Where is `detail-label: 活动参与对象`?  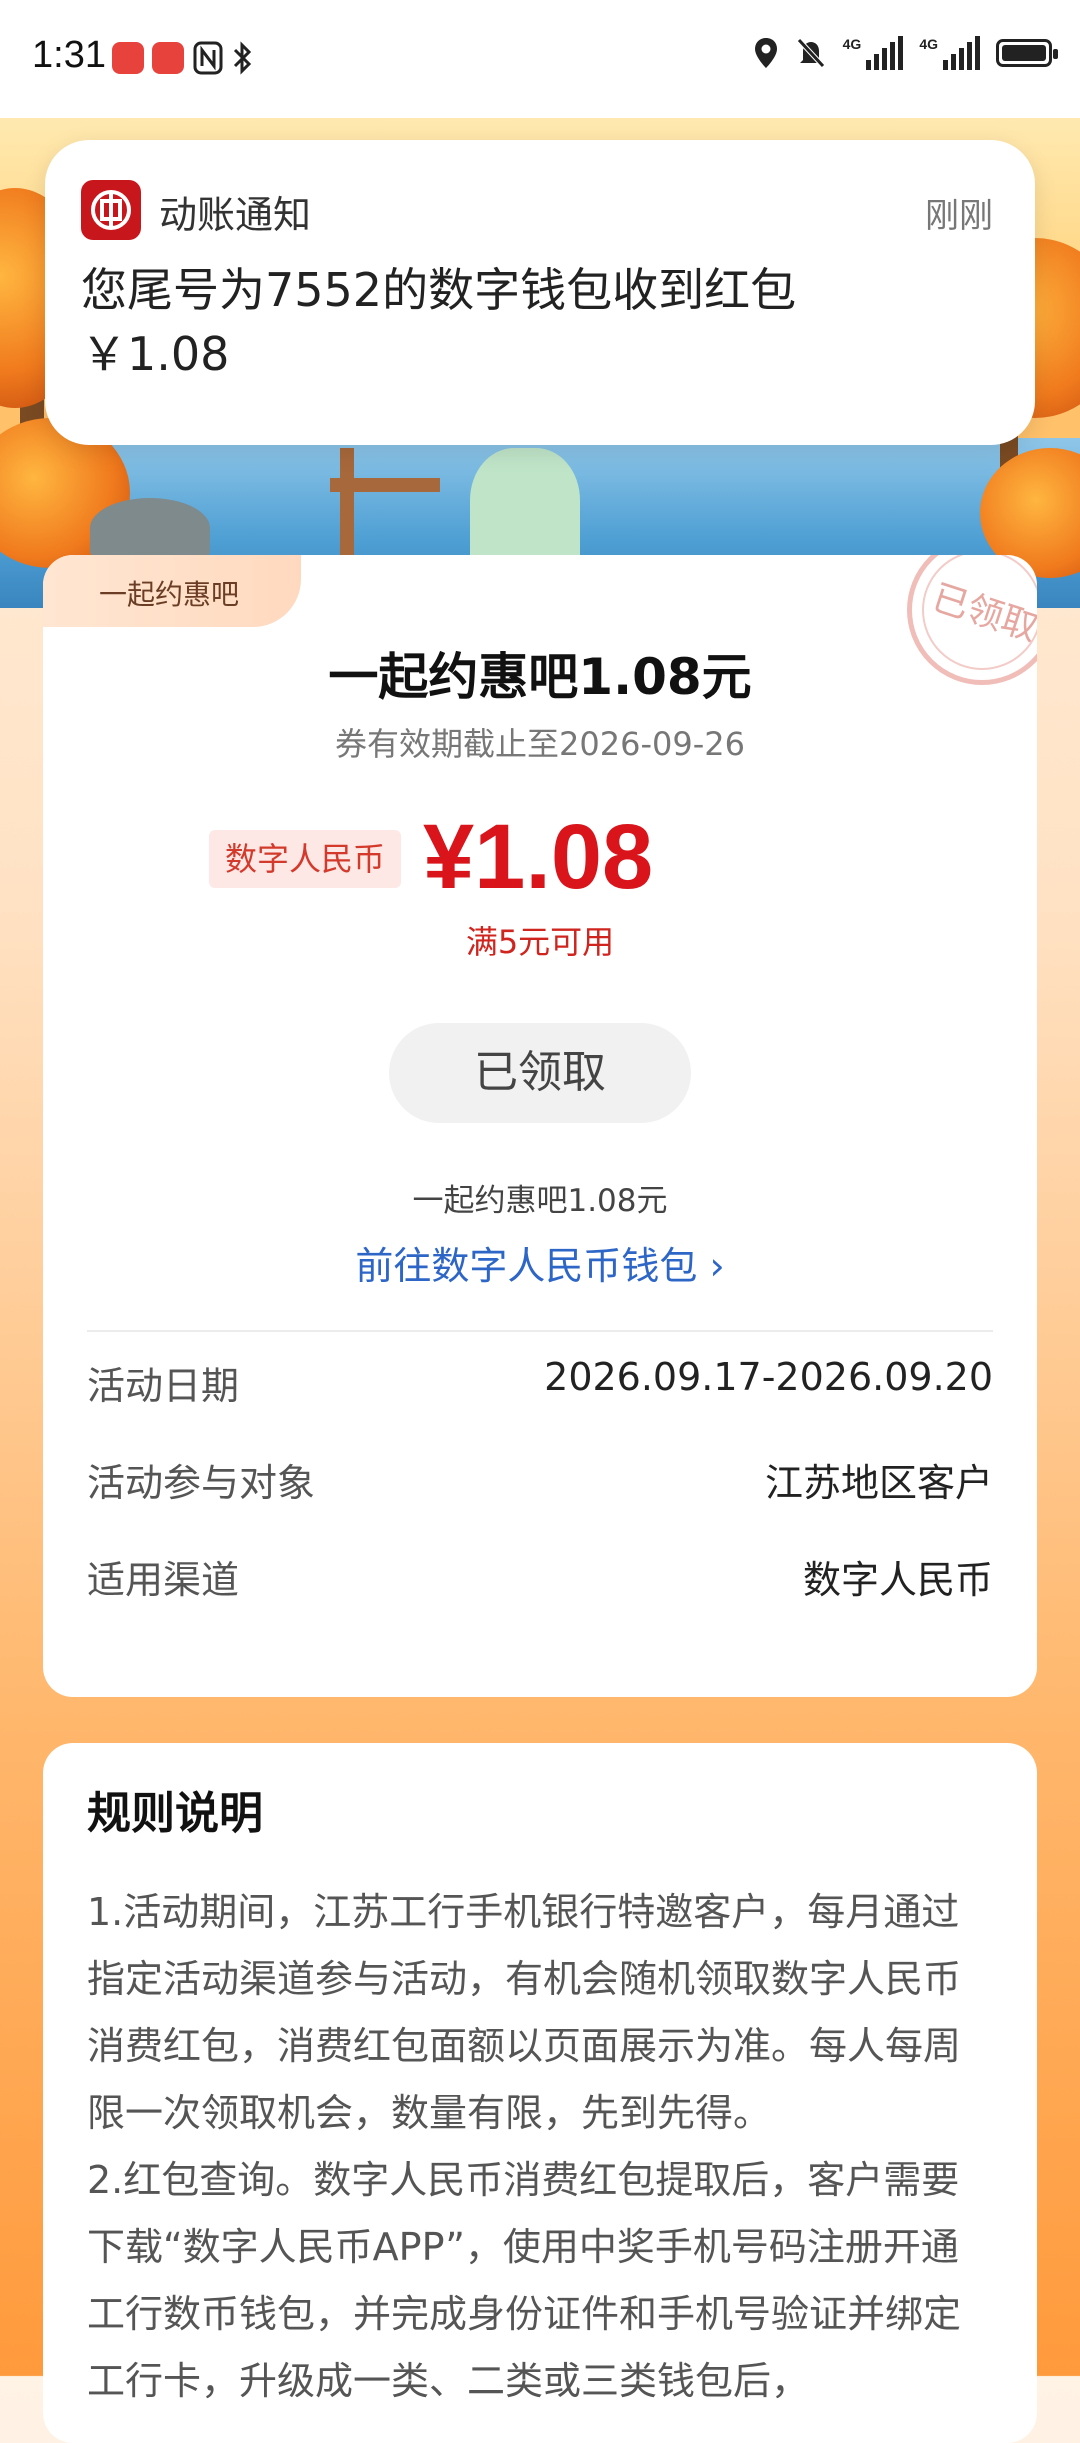 detail-label: 活动参与对象 is located at coordinates (201, 1483).